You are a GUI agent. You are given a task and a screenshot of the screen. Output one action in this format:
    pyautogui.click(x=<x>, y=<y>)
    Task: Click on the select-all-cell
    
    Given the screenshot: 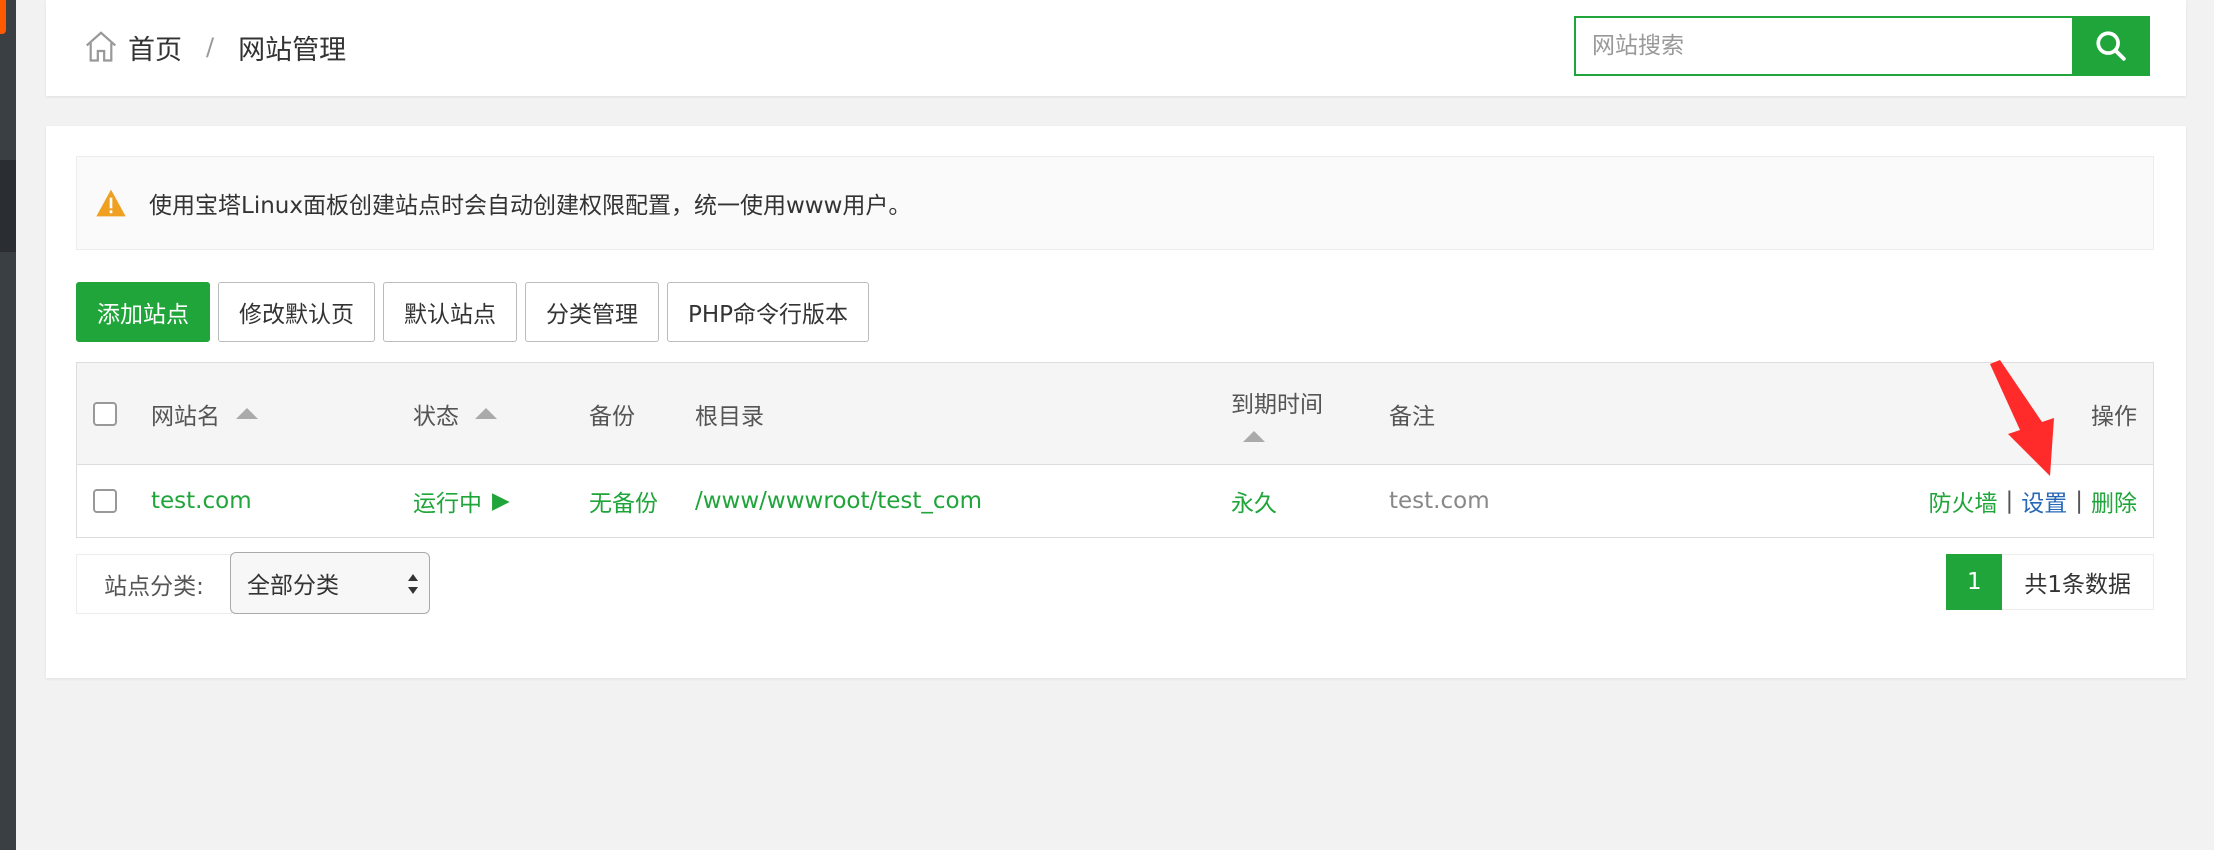 What is the action you would take?
    pyautogui.click(x=105, y=413)
    